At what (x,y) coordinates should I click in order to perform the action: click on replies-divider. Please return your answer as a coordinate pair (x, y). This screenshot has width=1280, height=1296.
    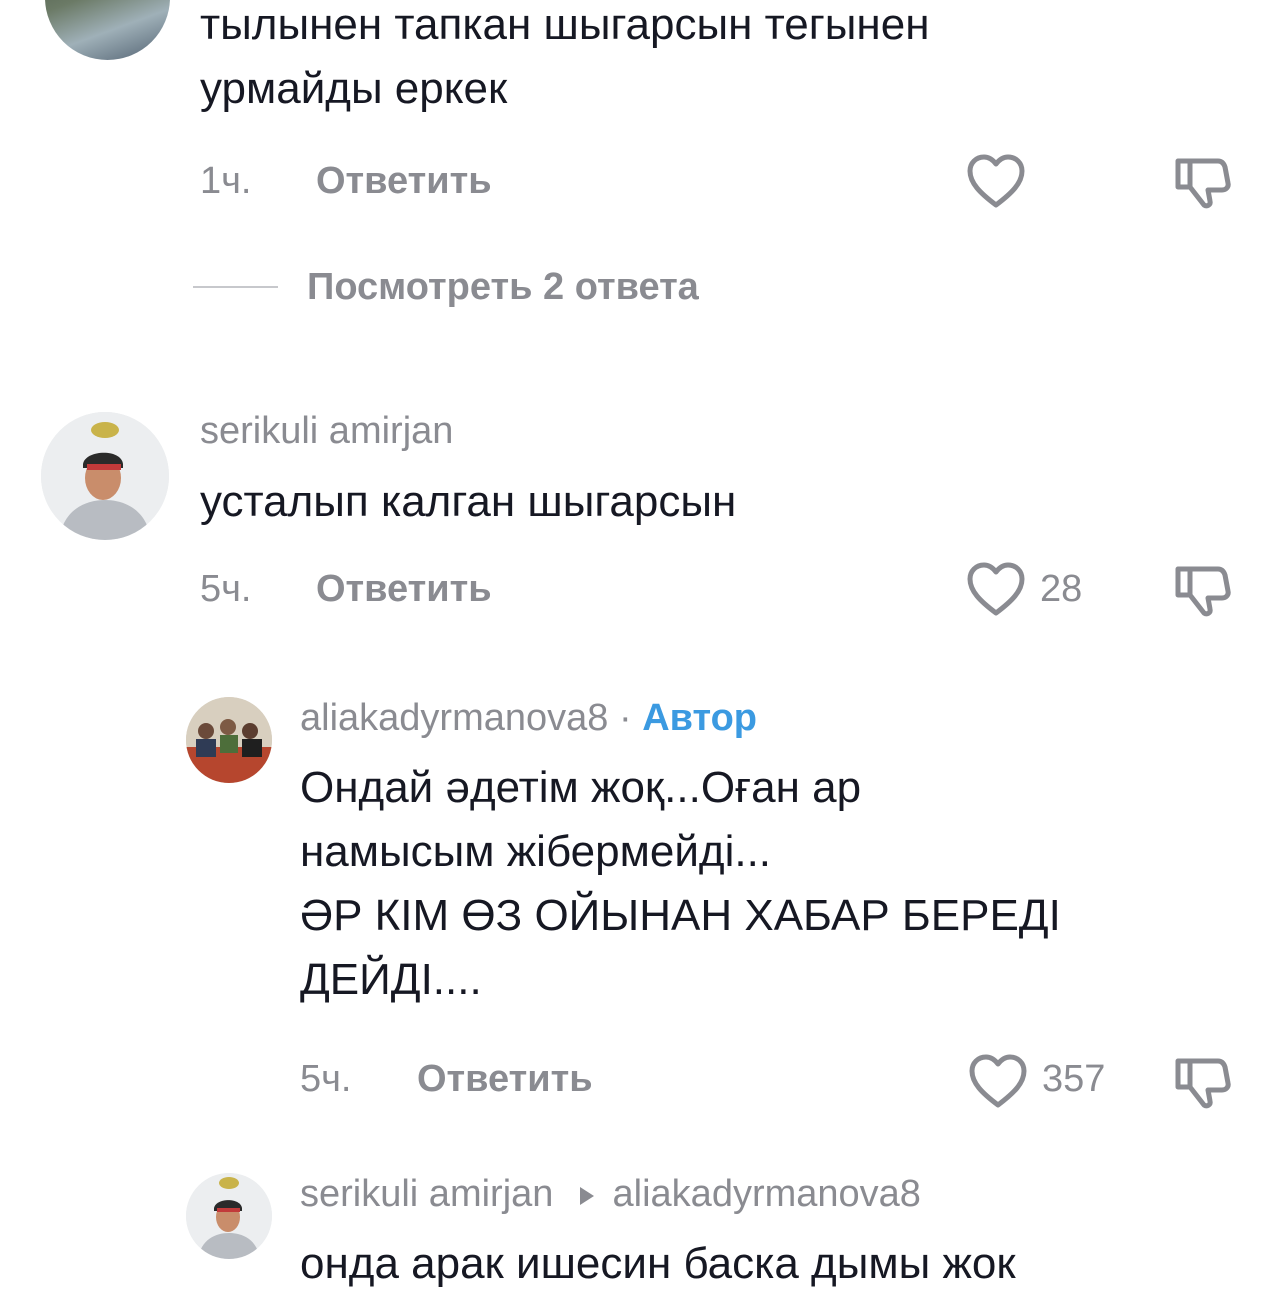
    Looking at the image, I should click on (235, 287).